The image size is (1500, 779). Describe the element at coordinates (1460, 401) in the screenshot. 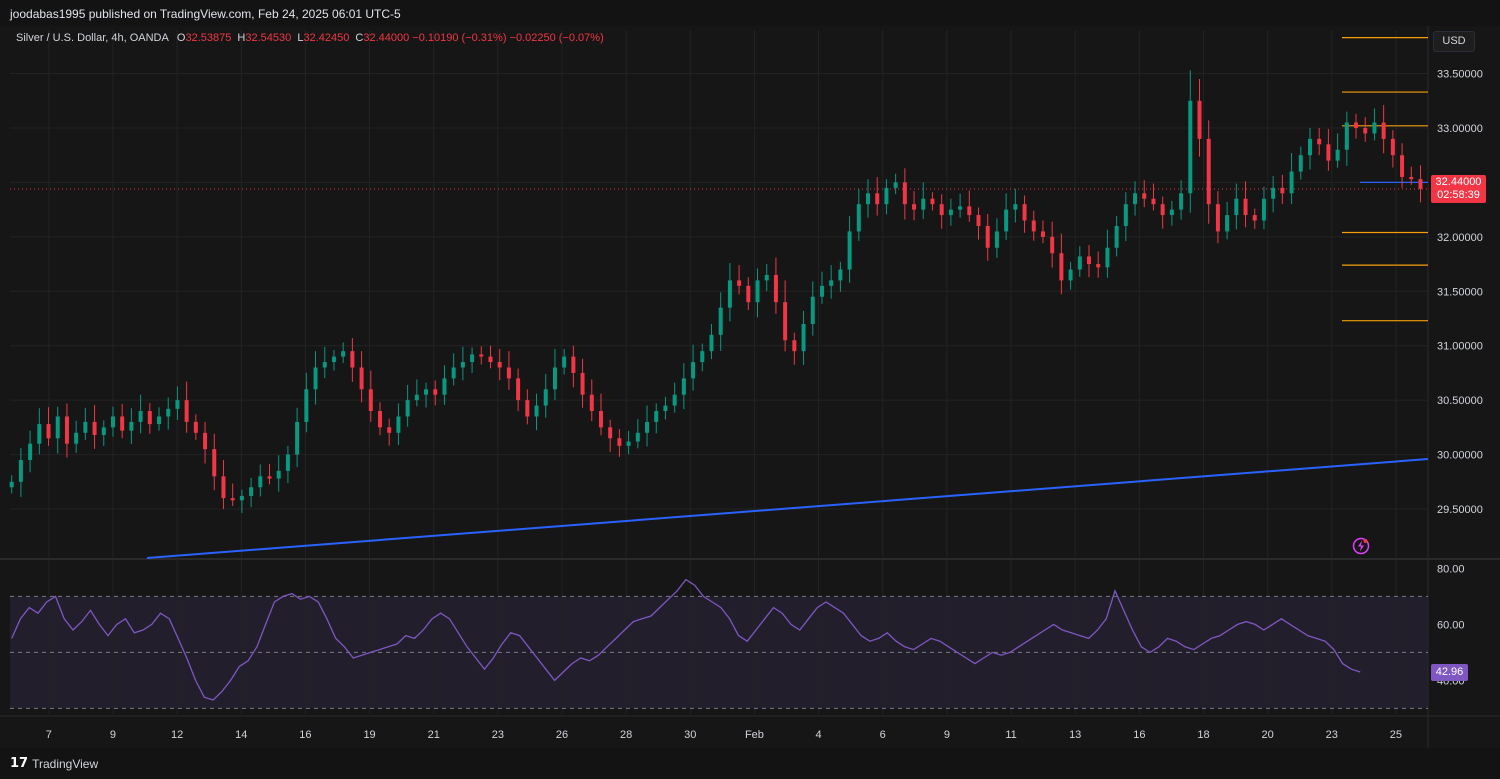

I see `price-tick-label: 30.50000` at that location.